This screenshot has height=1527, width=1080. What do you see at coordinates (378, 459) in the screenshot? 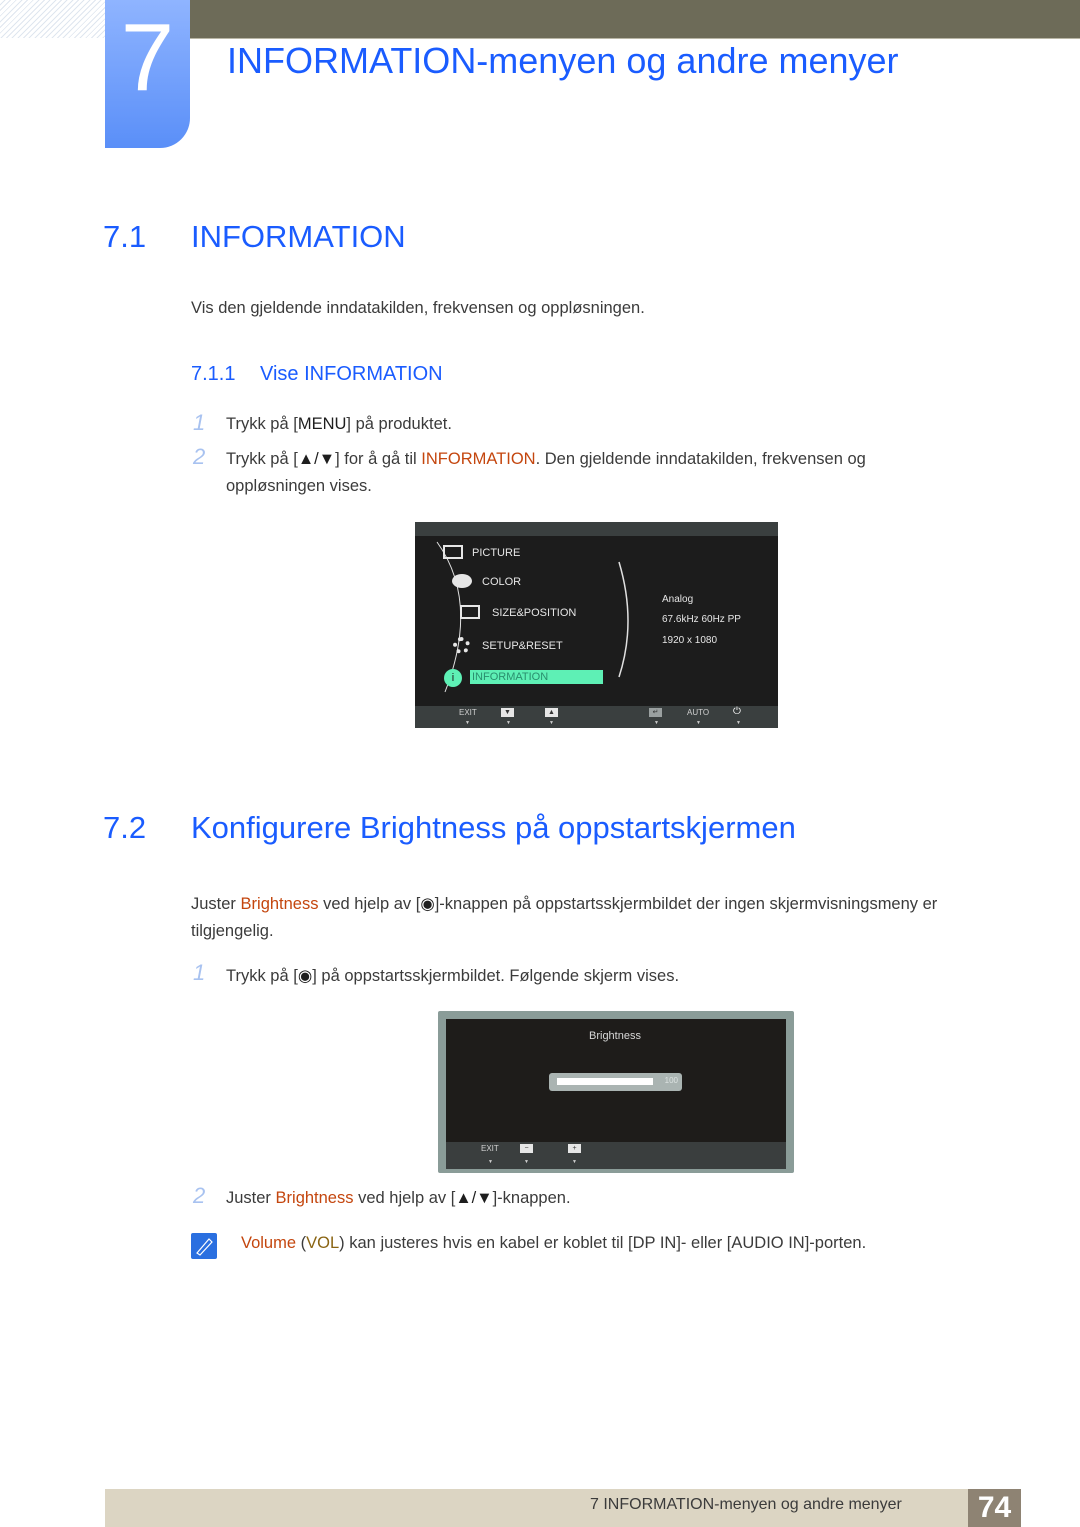
I see `step-text: ] for å gå til` at bounding box center [378, 459].